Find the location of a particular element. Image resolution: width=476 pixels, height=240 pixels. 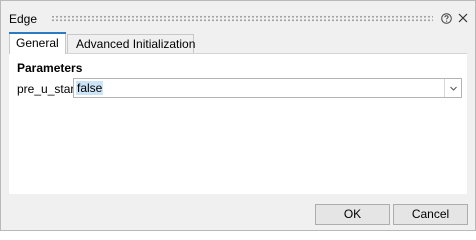

ok-button-label: OK is located at coordinates (352, 214).